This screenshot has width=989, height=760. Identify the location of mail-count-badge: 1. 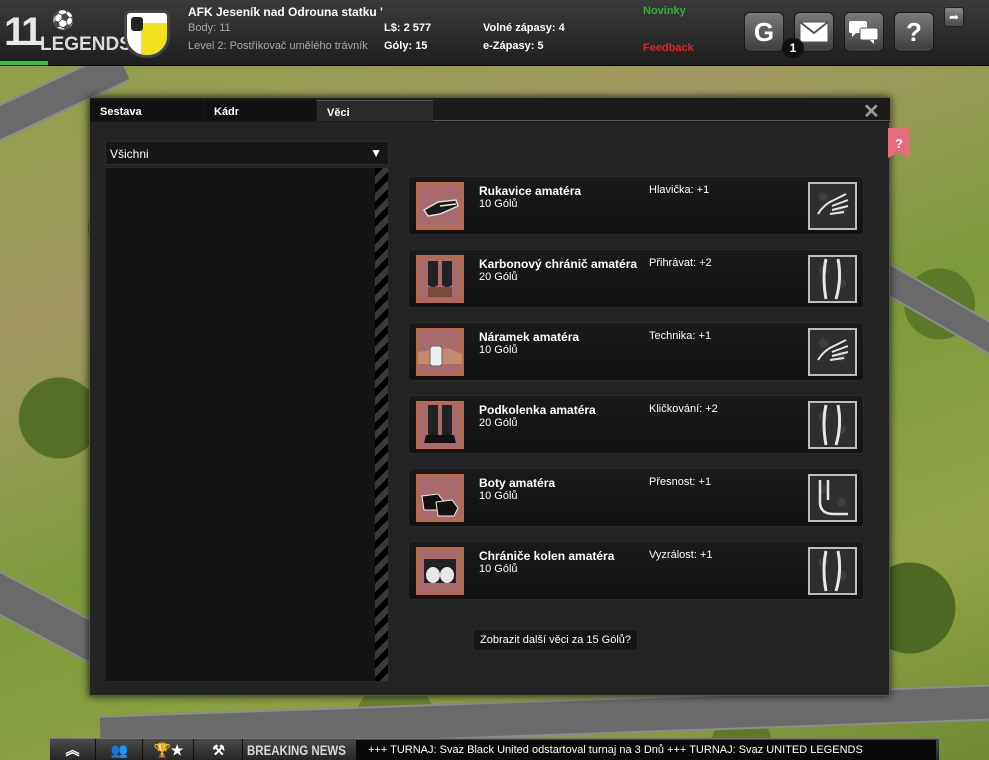
(793, 48).